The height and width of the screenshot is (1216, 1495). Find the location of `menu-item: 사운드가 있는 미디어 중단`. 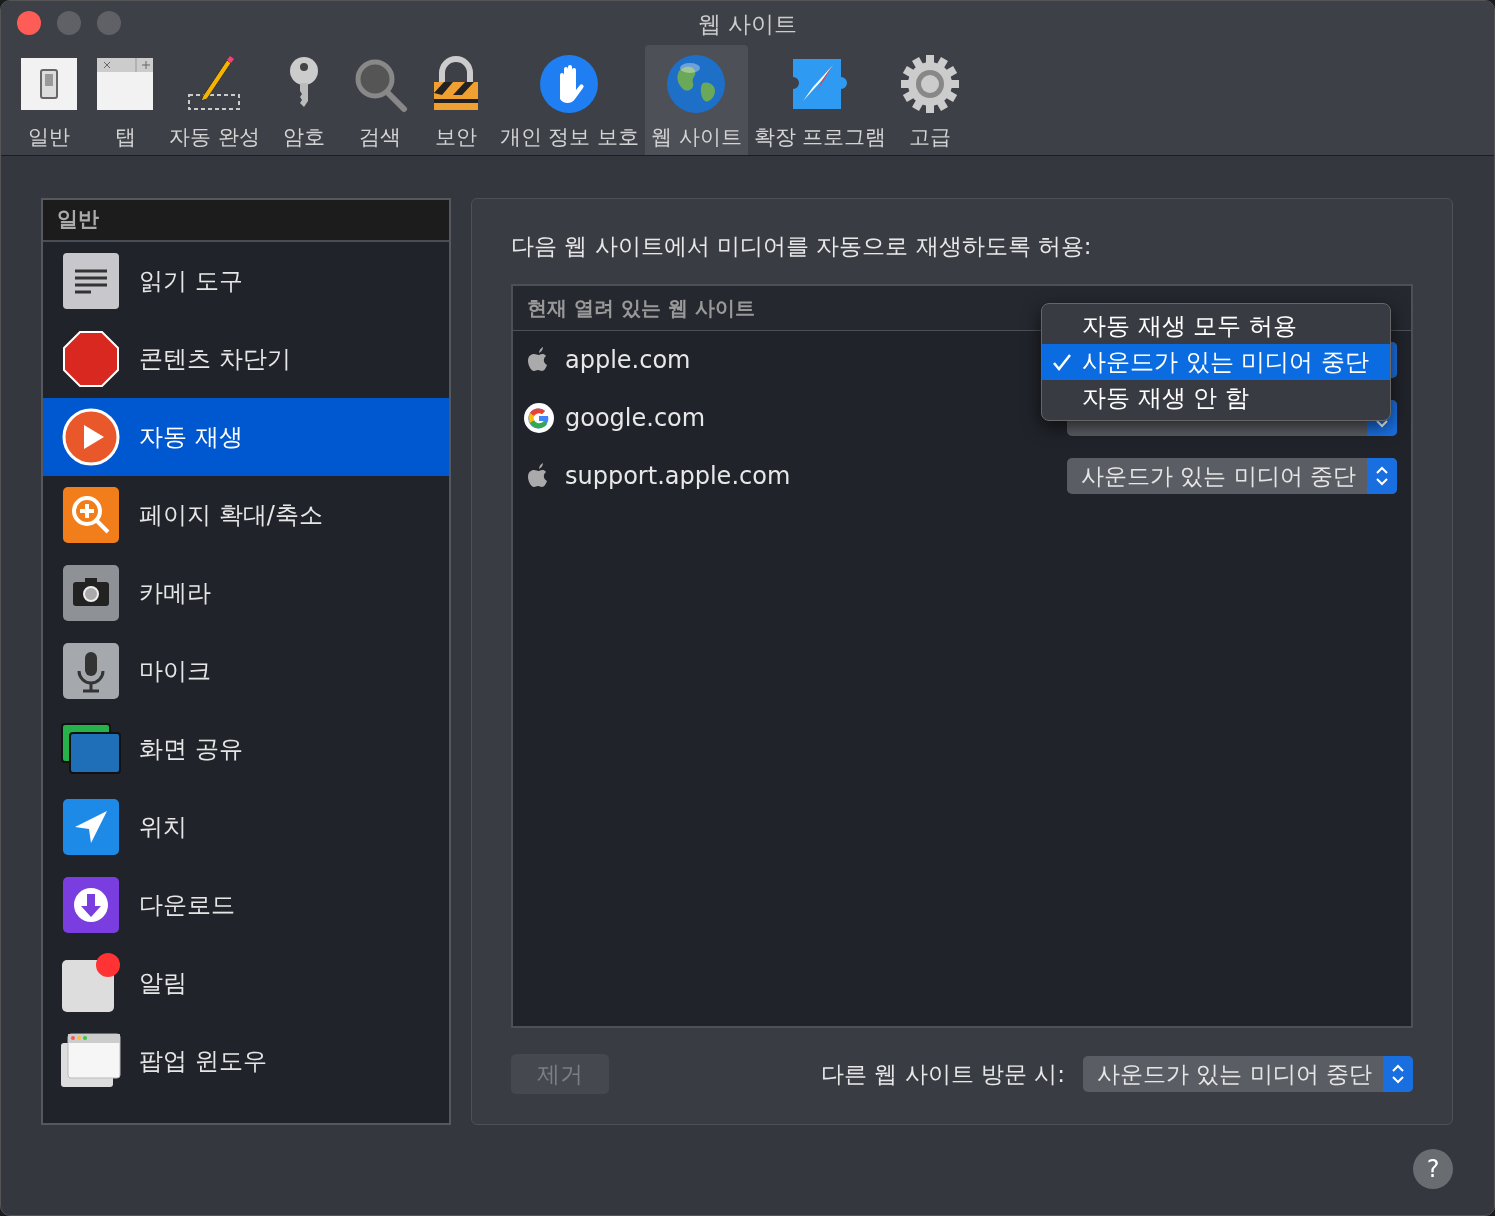

menu-item: 사운드가 있는 미디어 중단 is located at coordinates (1216, 362).